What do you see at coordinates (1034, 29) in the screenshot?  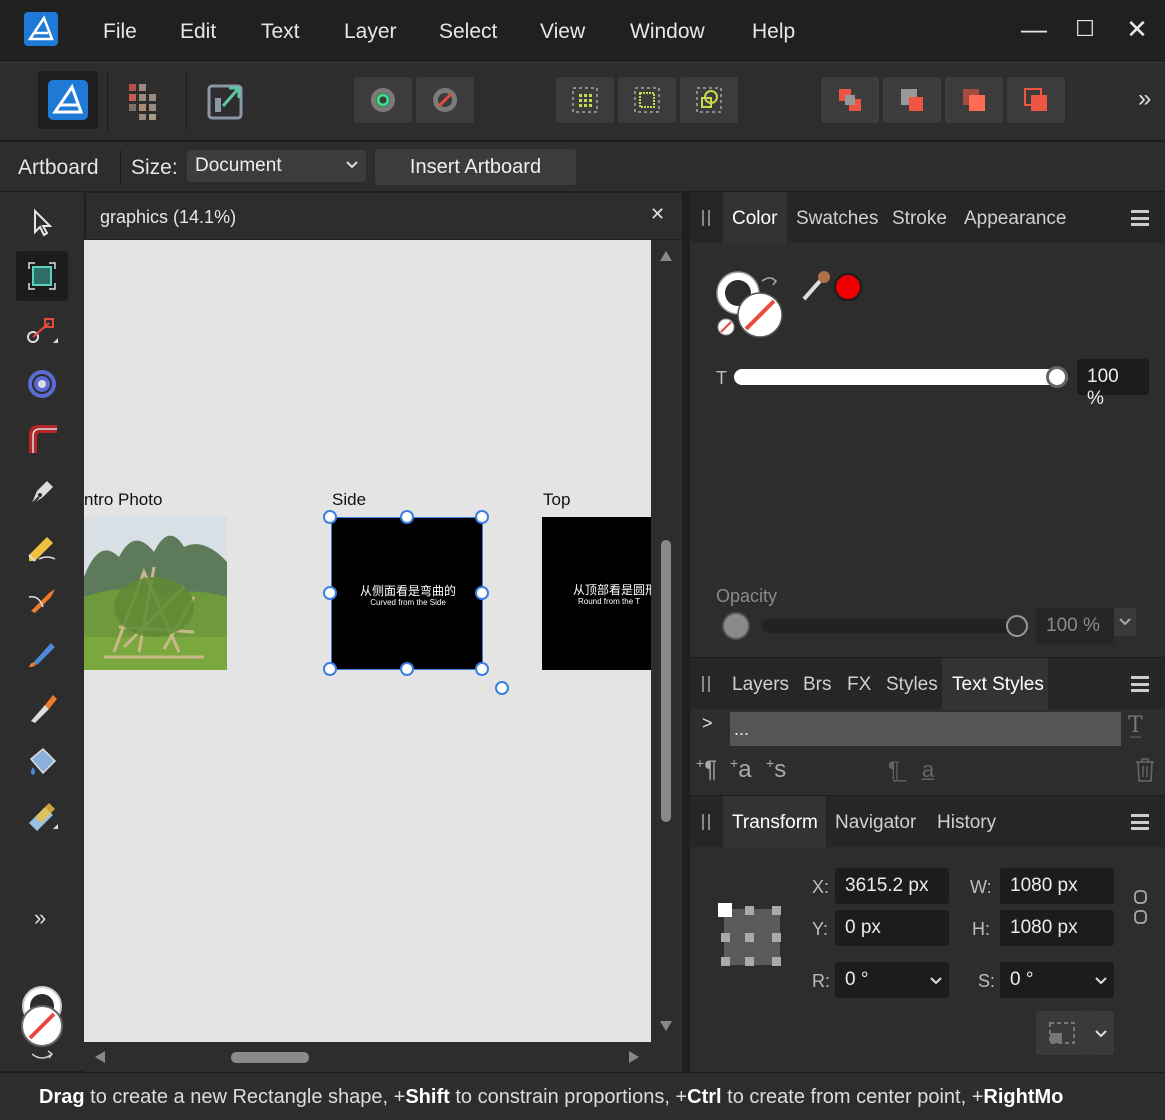 I see `minimize-button: —` at bounding box center [1034, 29].